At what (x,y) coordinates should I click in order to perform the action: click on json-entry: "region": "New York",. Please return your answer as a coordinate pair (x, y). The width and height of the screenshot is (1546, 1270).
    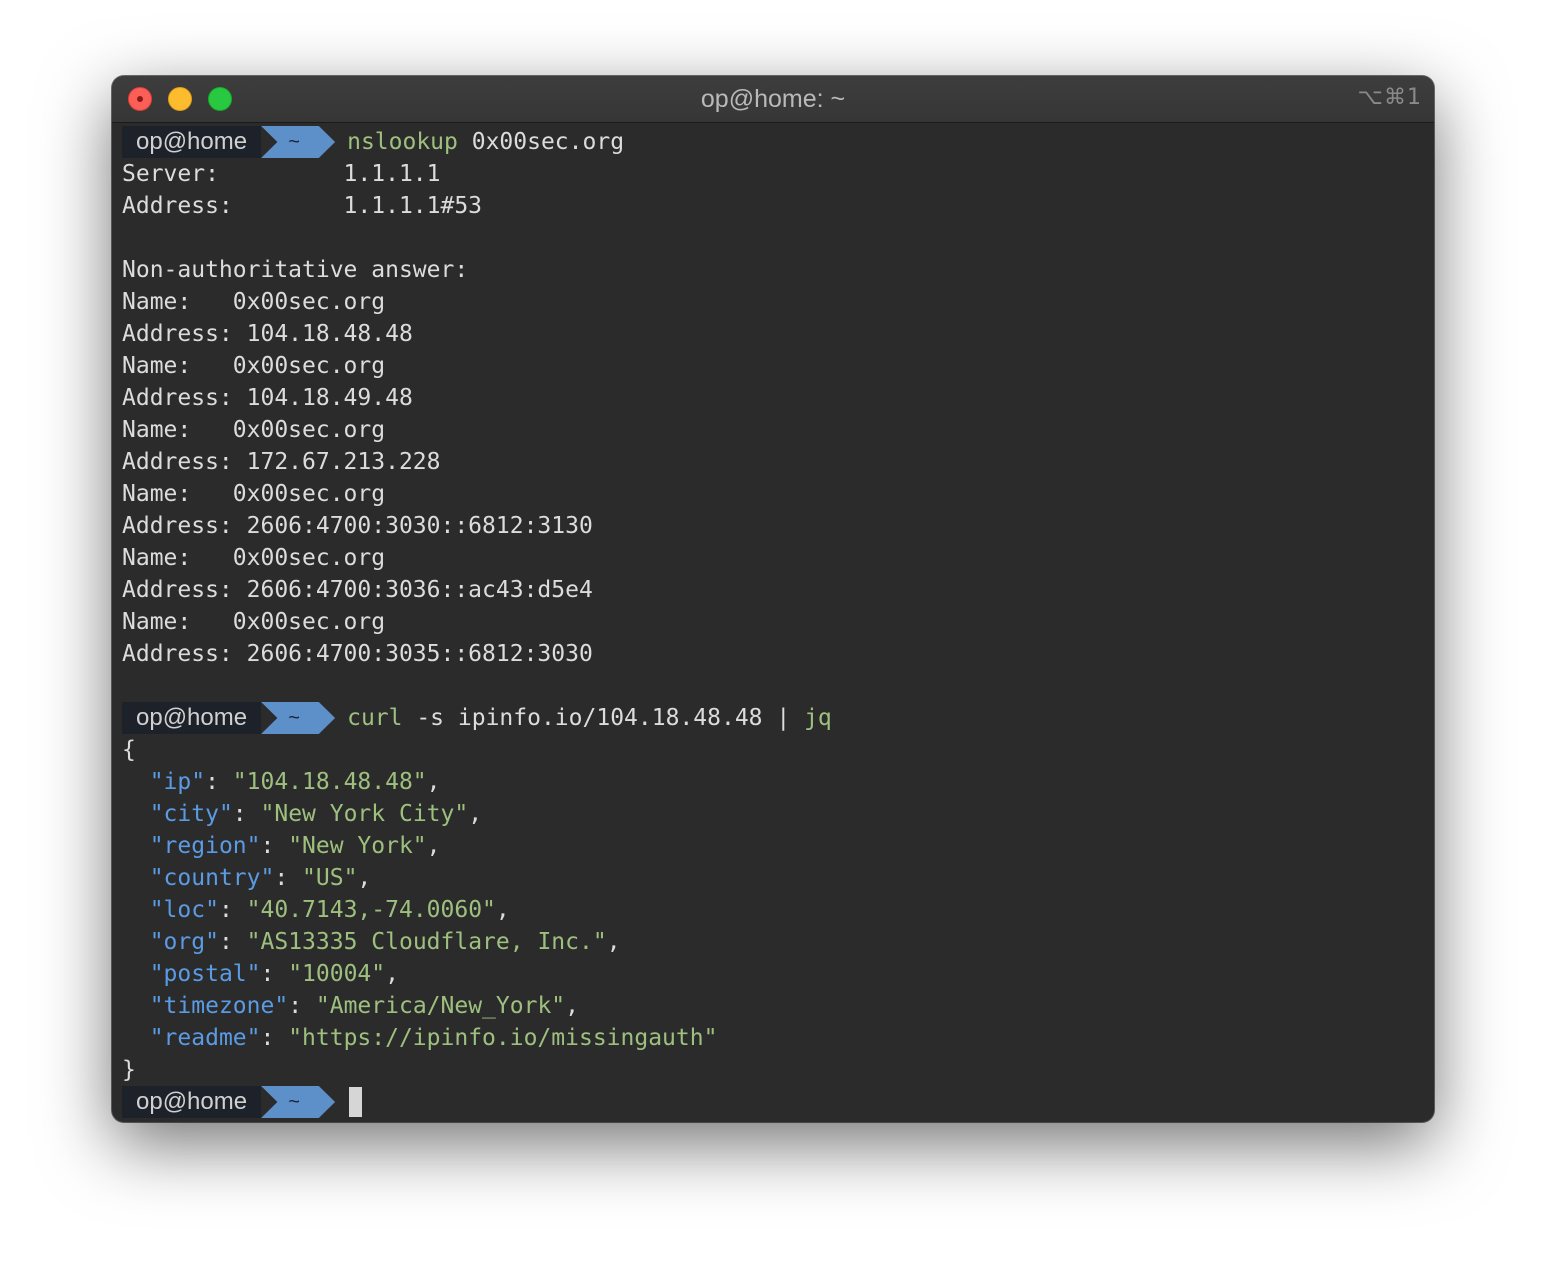
    Looking at the image, I should click on (295, 846).